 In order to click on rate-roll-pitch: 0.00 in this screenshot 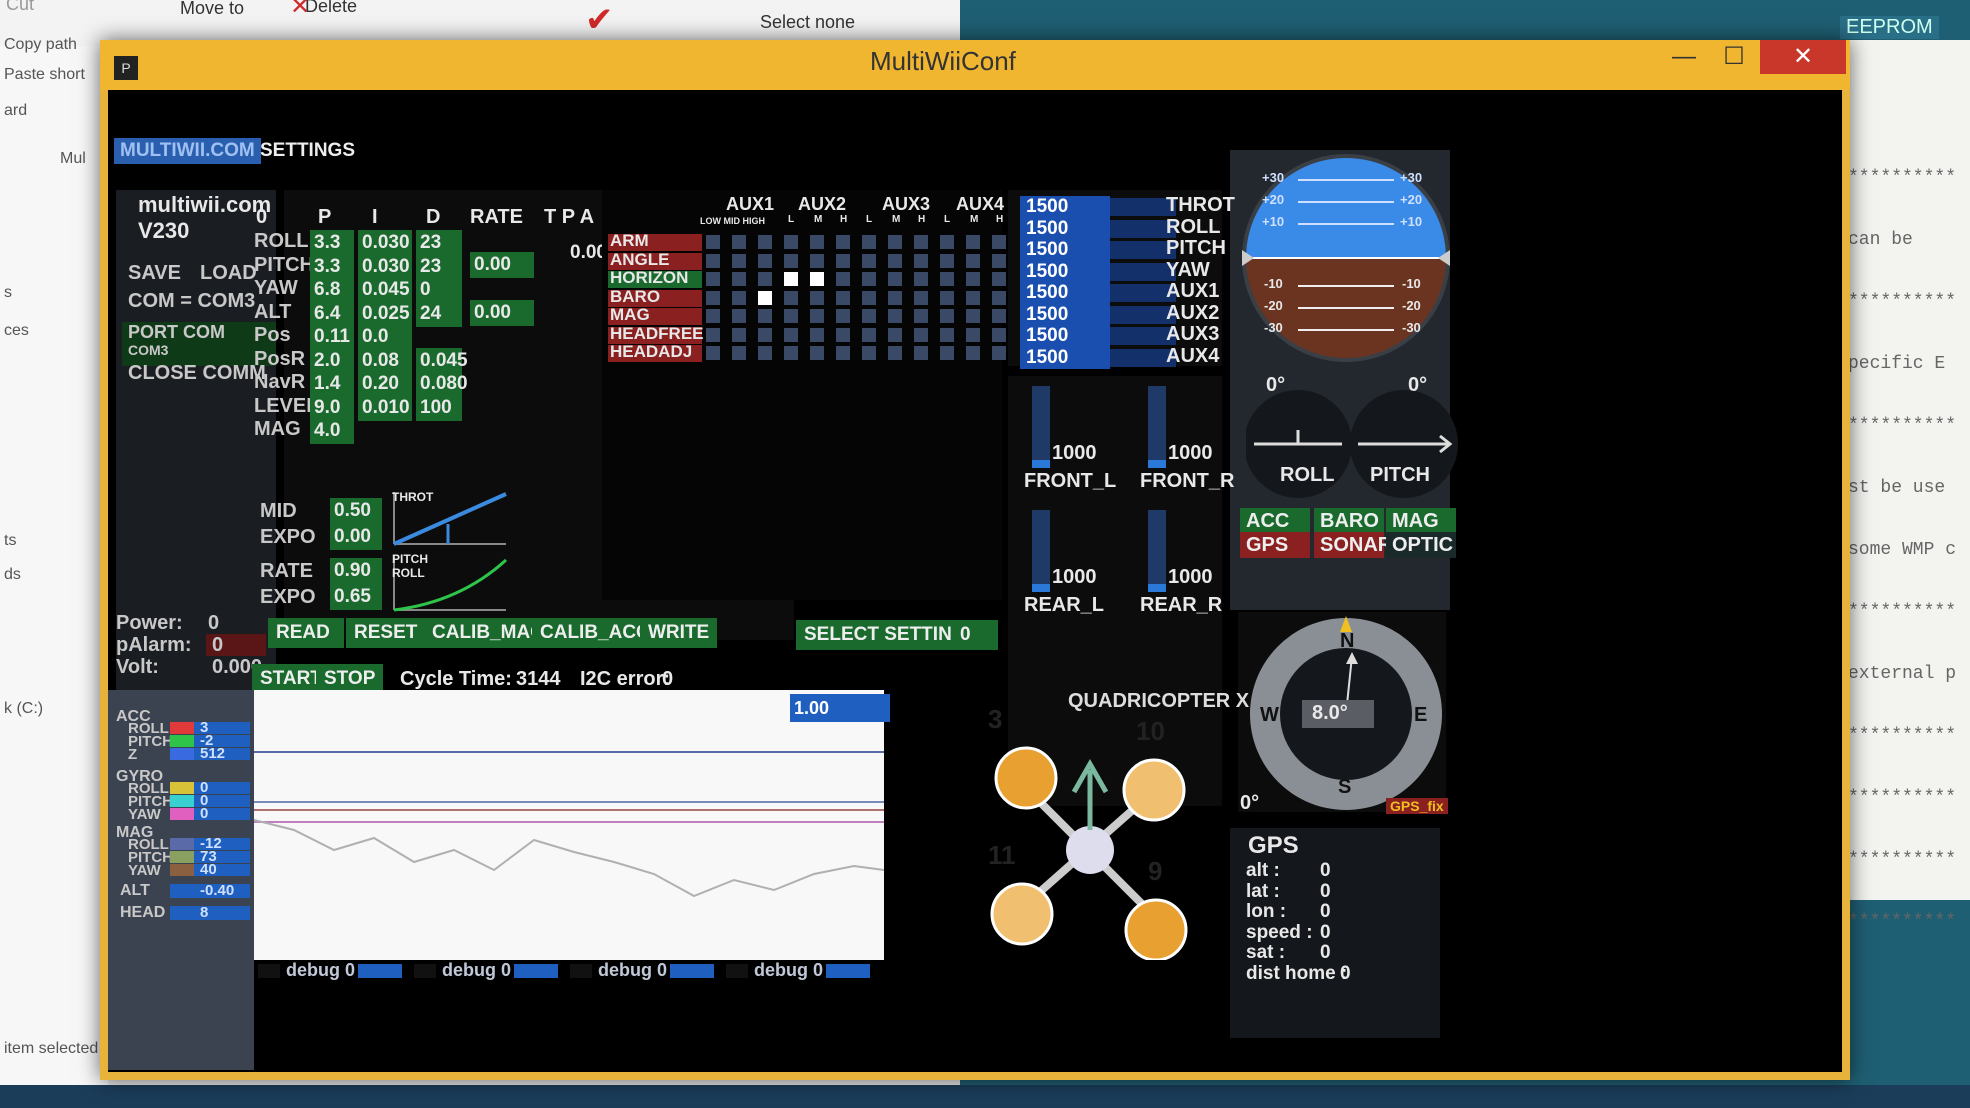, I will do `click(502, 265)`.